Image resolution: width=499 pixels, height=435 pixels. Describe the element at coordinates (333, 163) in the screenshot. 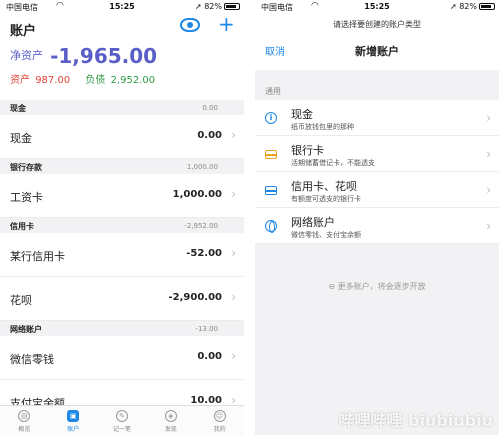

I see `type-desc: 活期储蓄借记卡，不能透支` at that location.